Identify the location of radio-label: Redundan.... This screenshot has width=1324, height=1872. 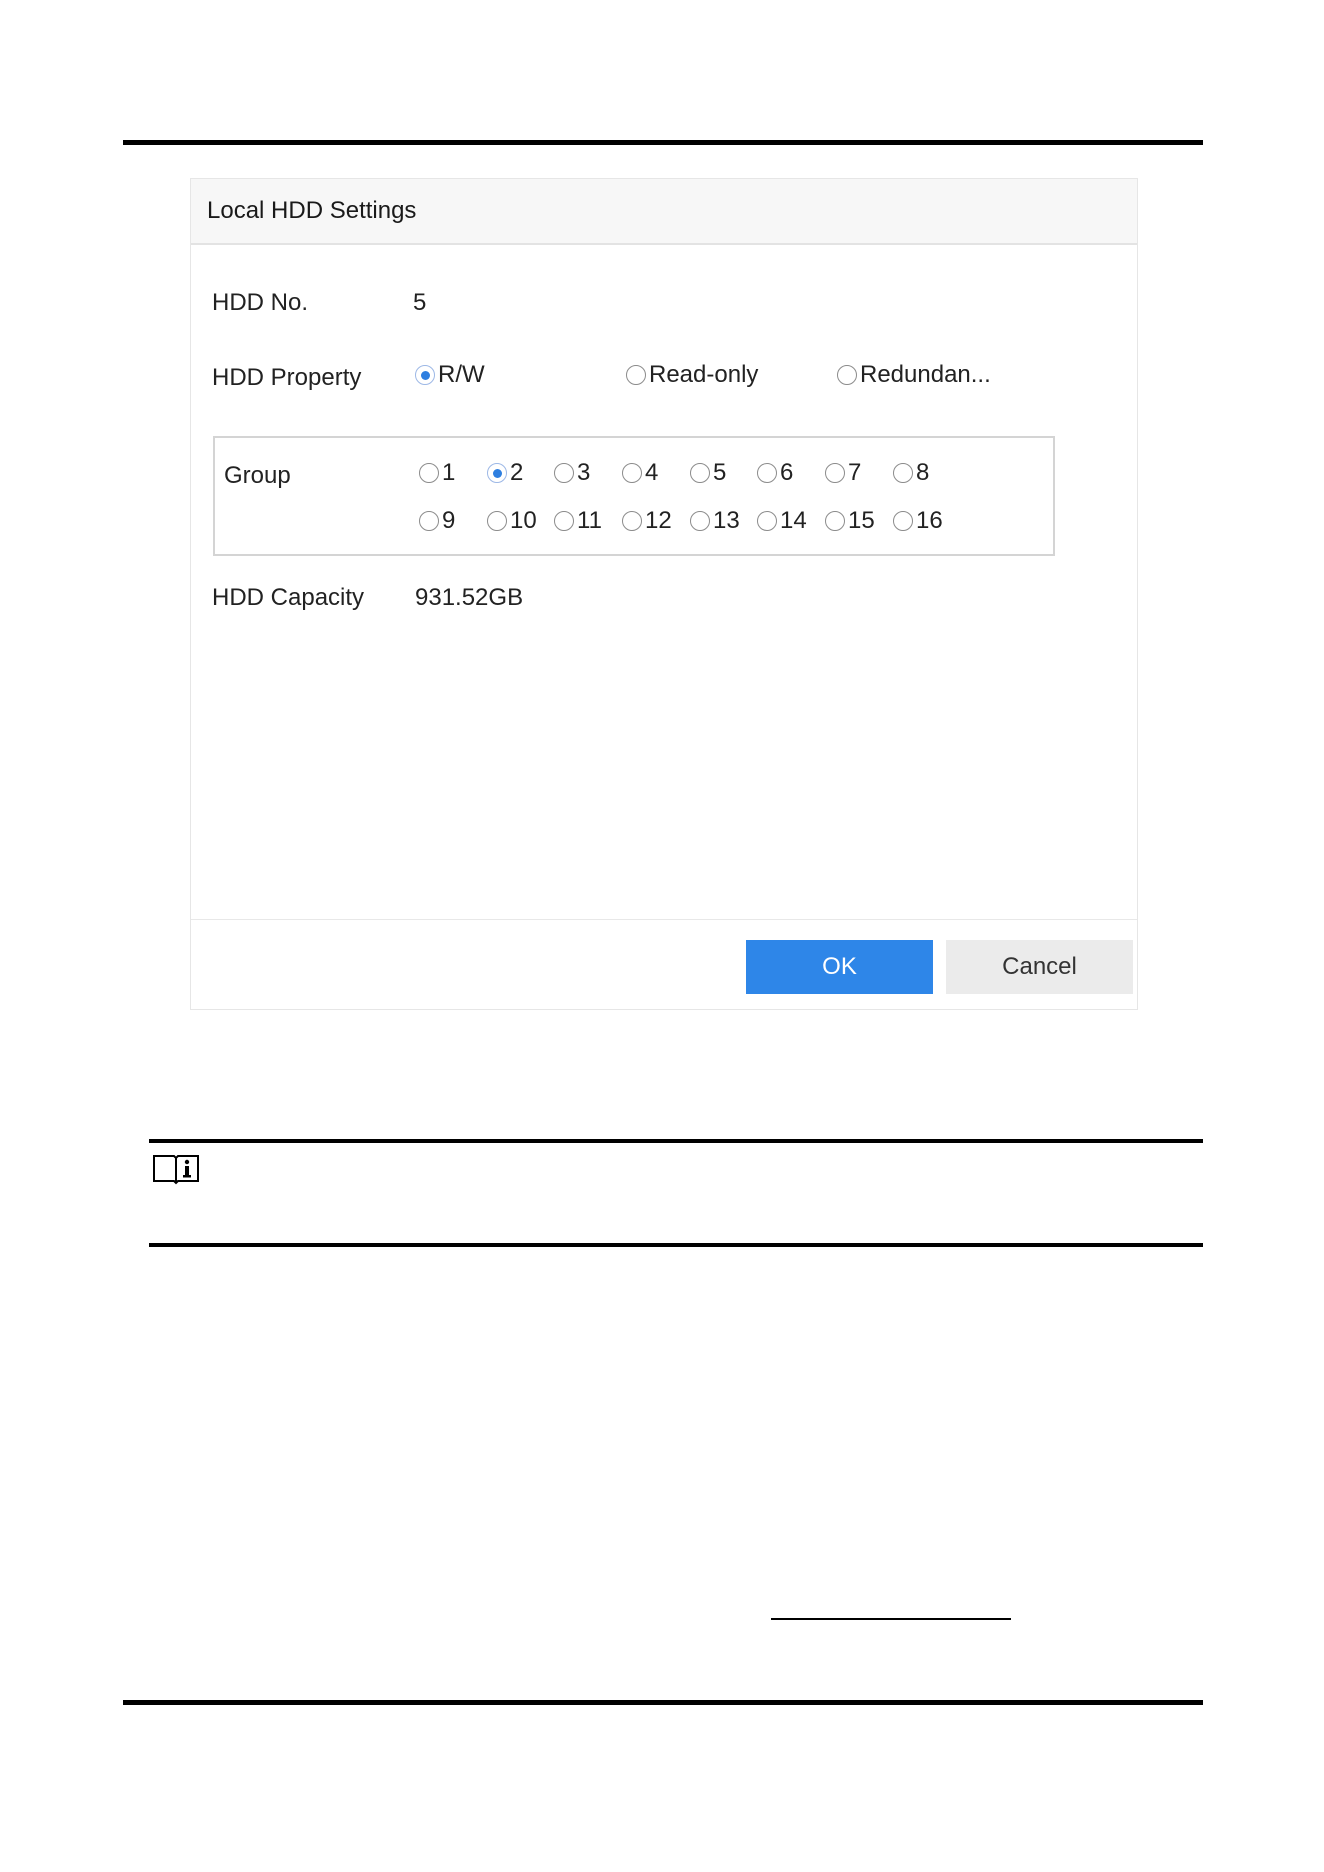
(925, 374).